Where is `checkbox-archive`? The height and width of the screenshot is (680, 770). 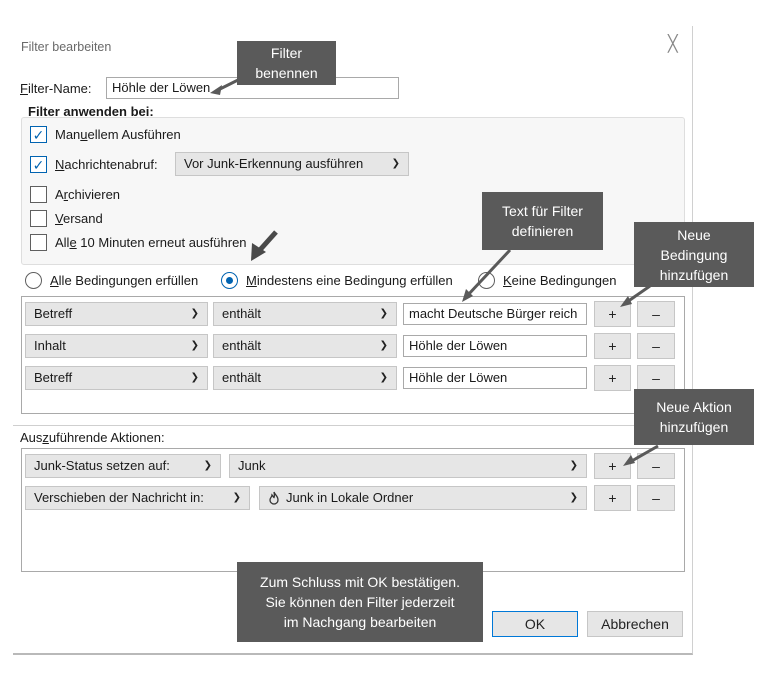 checkbox-archive is located at coordinates (38, 194).